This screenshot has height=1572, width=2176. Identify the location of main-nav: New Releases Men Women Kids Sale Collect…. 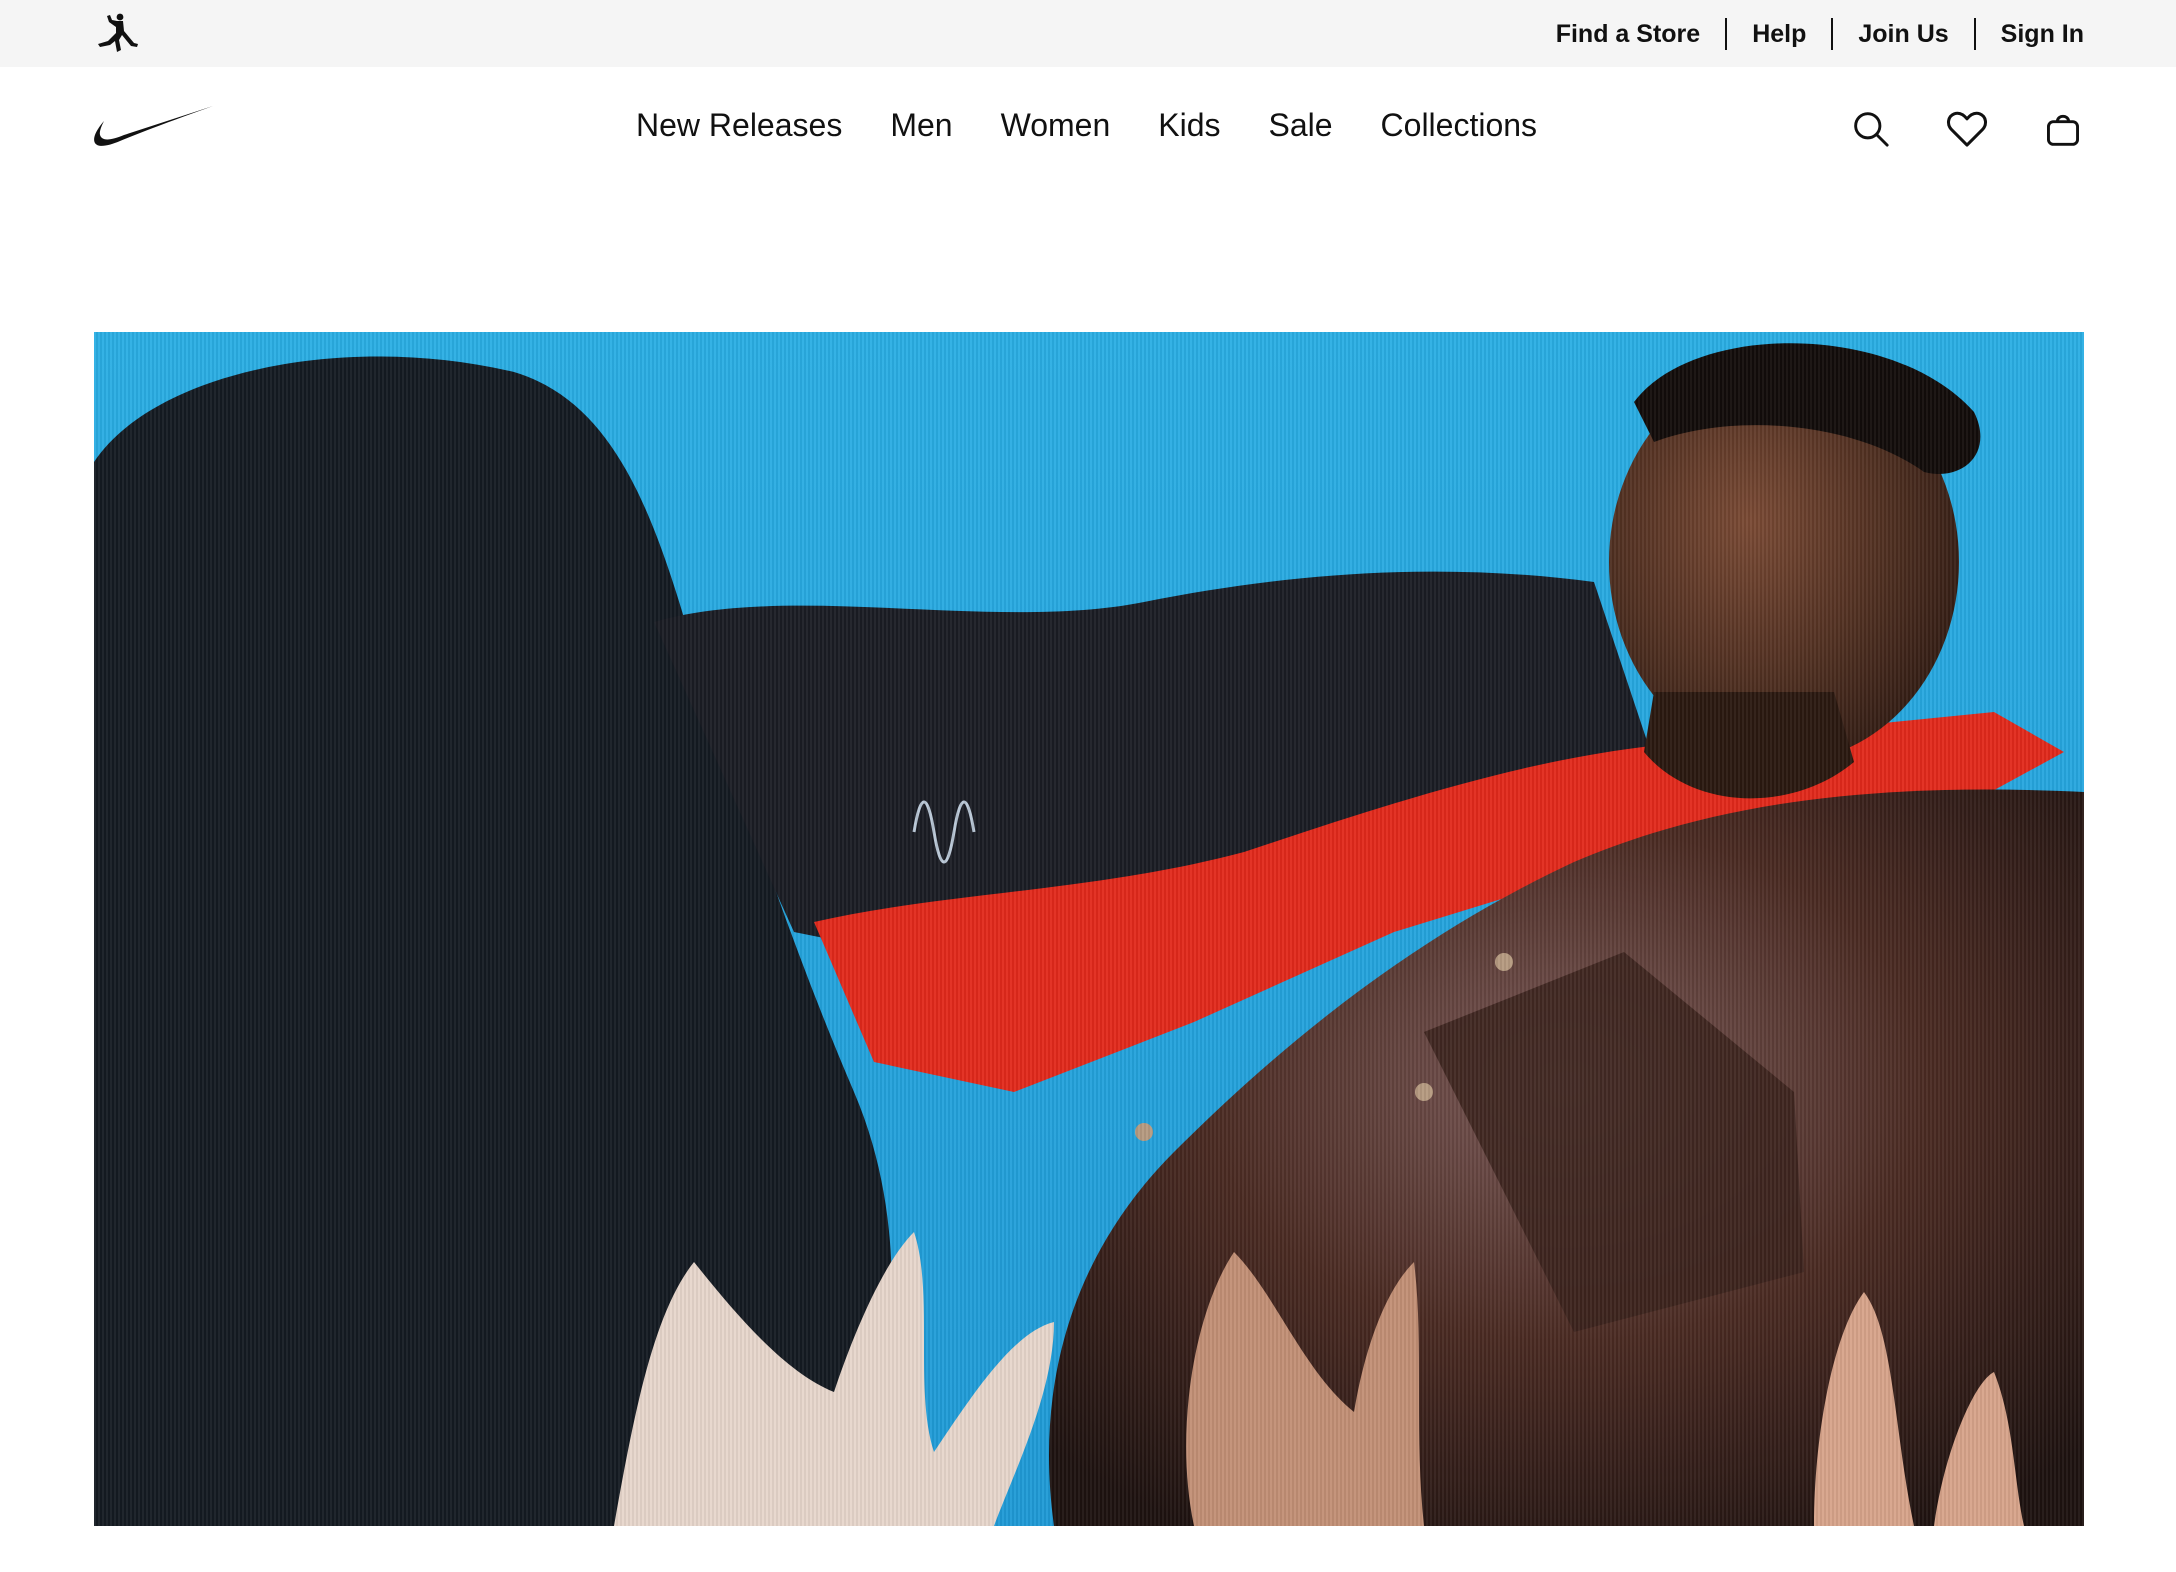
(1086, 125).